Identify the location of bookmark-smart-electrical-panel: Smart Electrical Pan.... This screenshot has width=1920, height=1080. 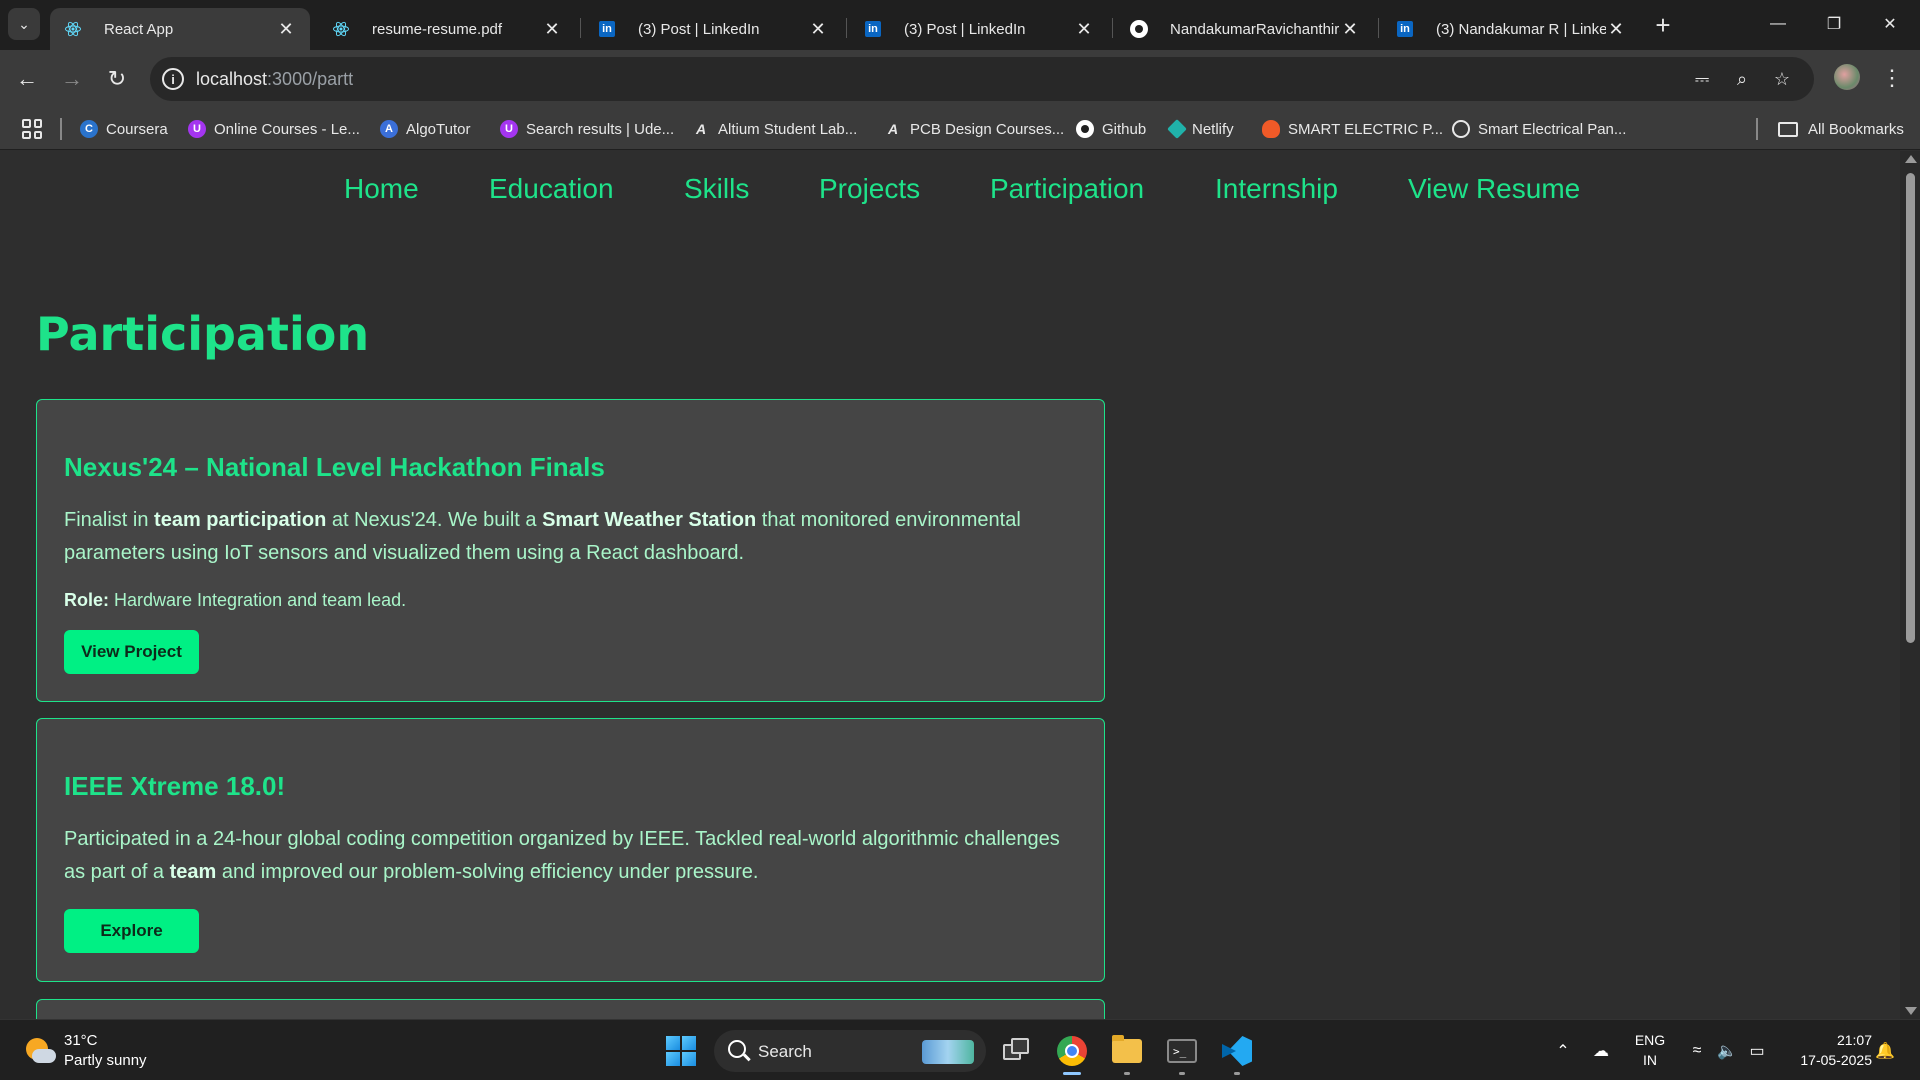
(1539, 129).